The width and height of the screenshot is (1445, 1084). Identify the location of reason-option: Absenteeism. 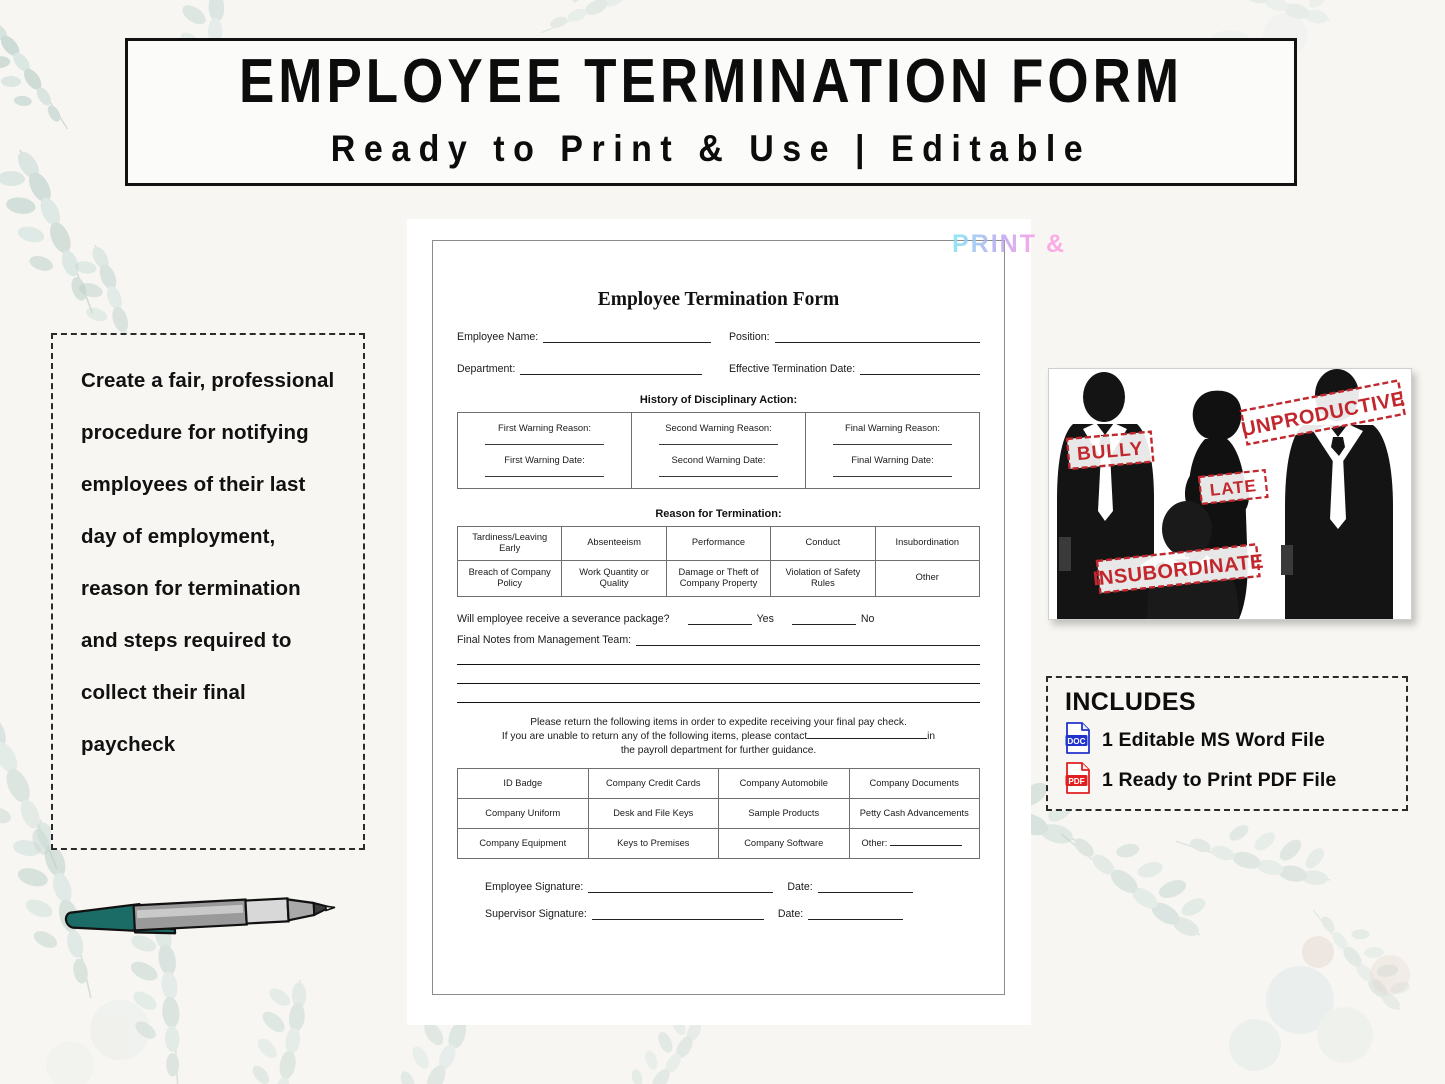
(614, 543).